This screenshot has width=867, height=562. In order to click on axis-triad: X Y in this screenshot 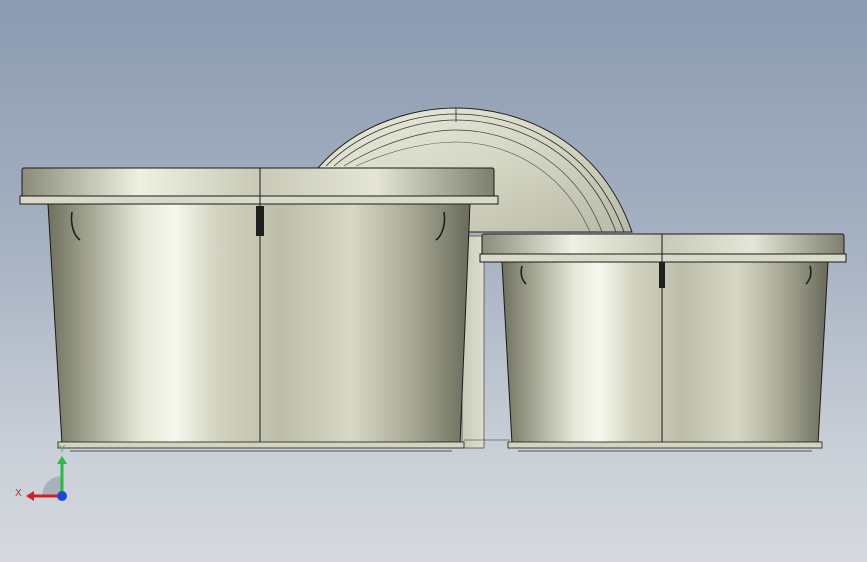, I will do `click(41, 472)`.